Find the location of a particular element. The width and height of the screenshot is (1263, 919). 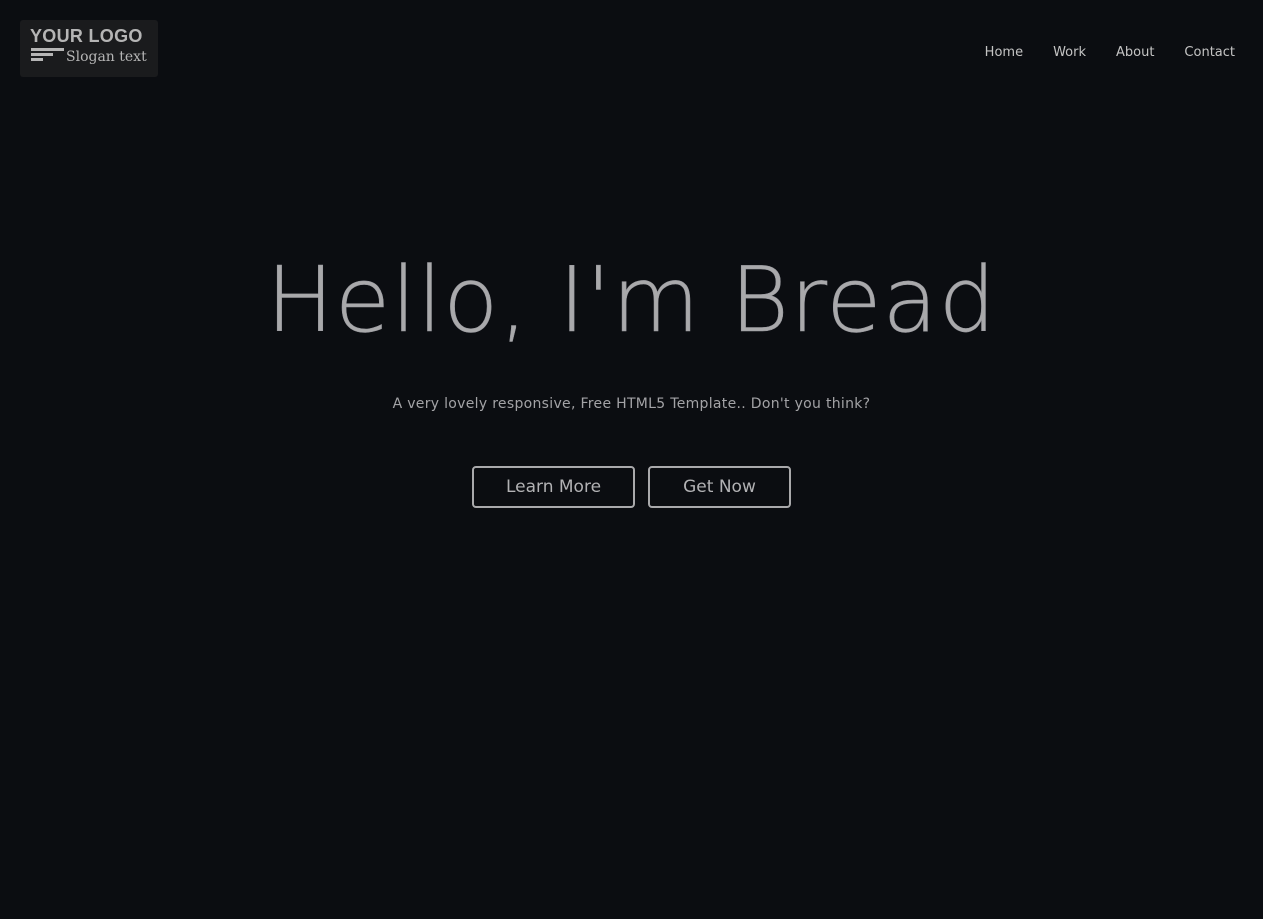

lines-icon is located at coordinates (48, 56).